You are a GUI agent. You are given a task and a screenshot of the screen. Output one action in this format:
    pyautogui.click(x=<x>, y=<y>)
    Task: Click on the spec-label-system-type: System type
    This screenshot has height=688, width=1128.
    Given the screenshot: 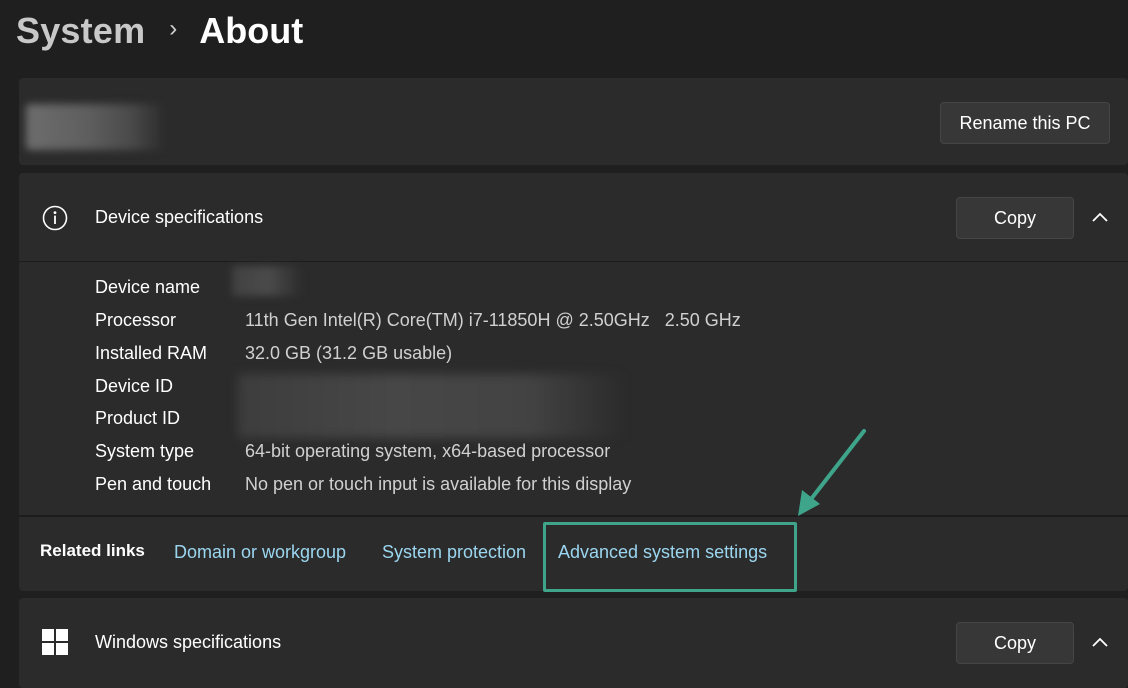 What is the action you would take?
    pyautogui.click(x=145, y=451)
    